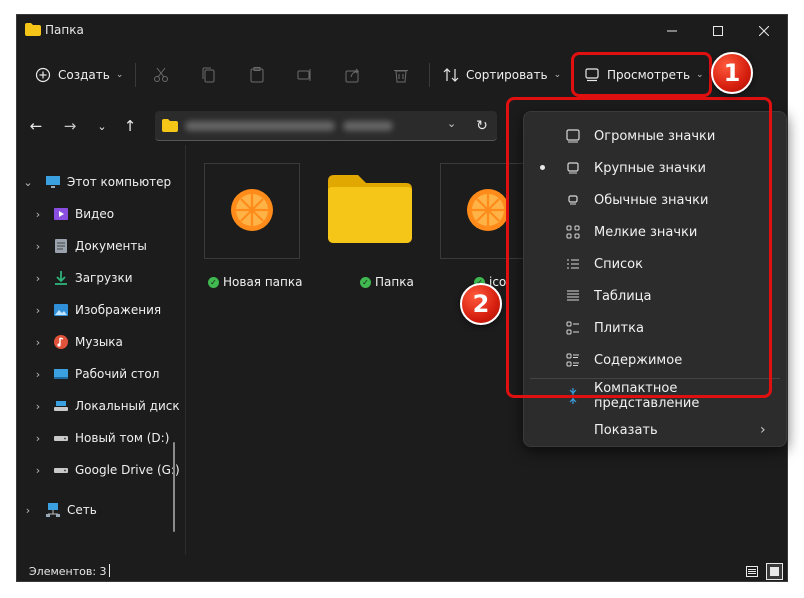  What do you see at coordinates (117, 374) in the screenshot?
I see `sidebar-item-label: Рабочий стол` at bounding box center [117, 374].